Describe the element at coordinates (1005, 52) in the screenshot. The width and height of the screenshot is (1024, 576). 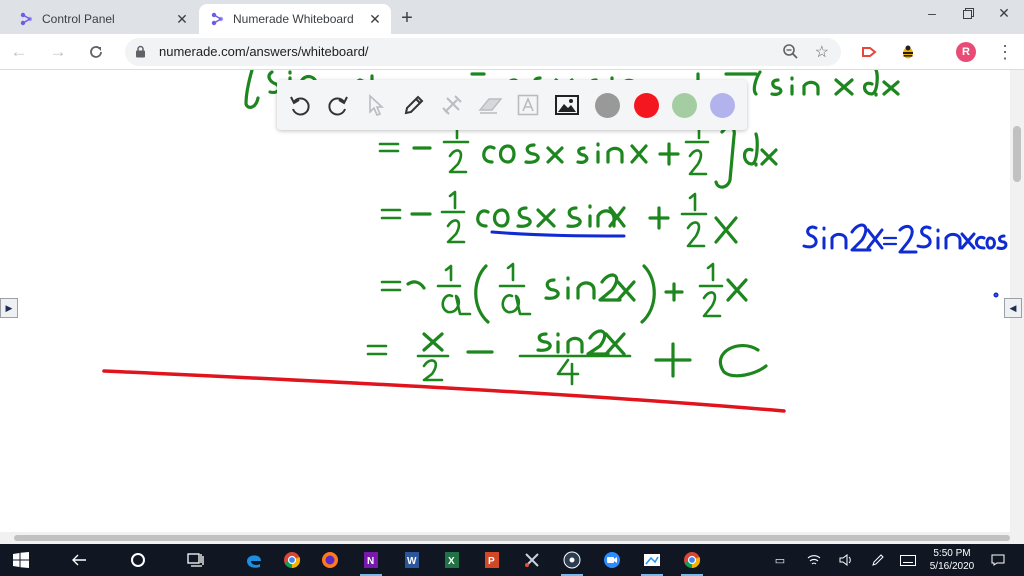
I see `kebab-menu-icon: ⋮` at that location.